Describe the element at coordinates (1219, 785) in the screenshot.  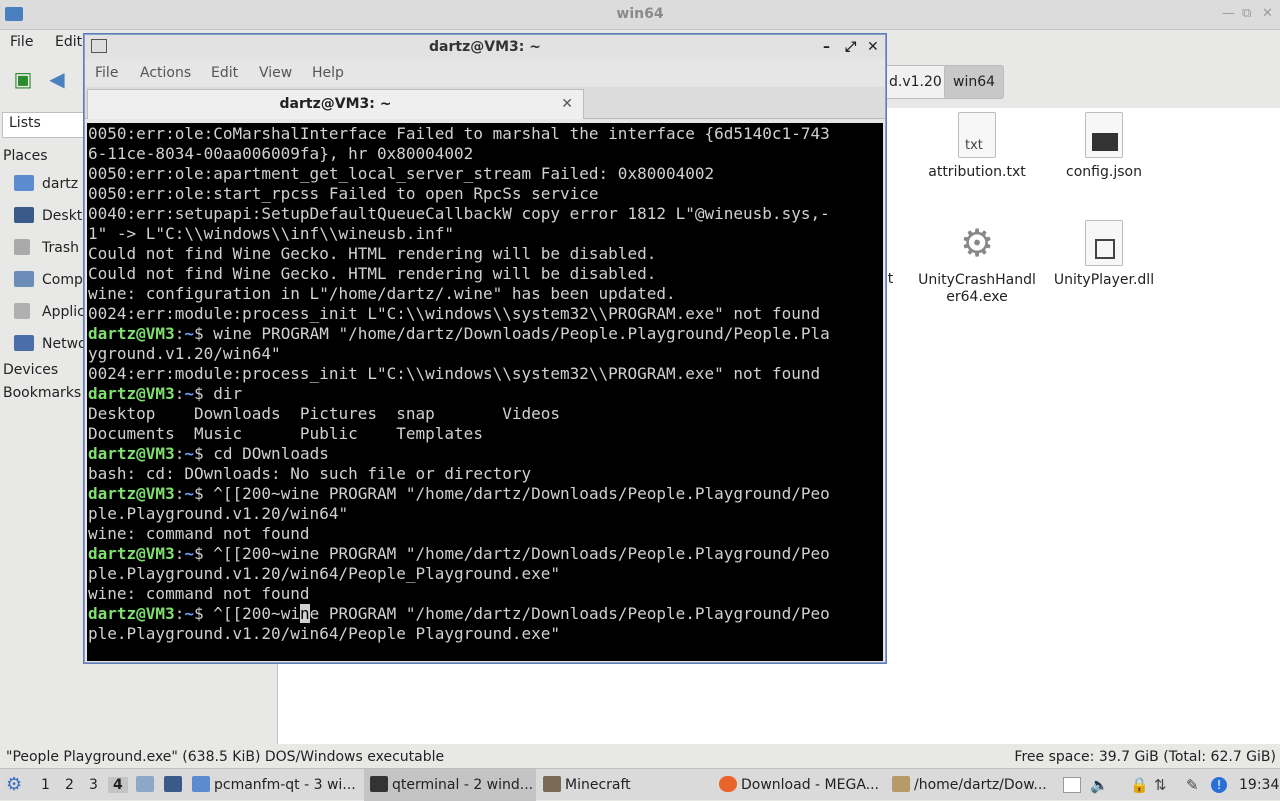
I see `update-notifier-icon: !` at that location.